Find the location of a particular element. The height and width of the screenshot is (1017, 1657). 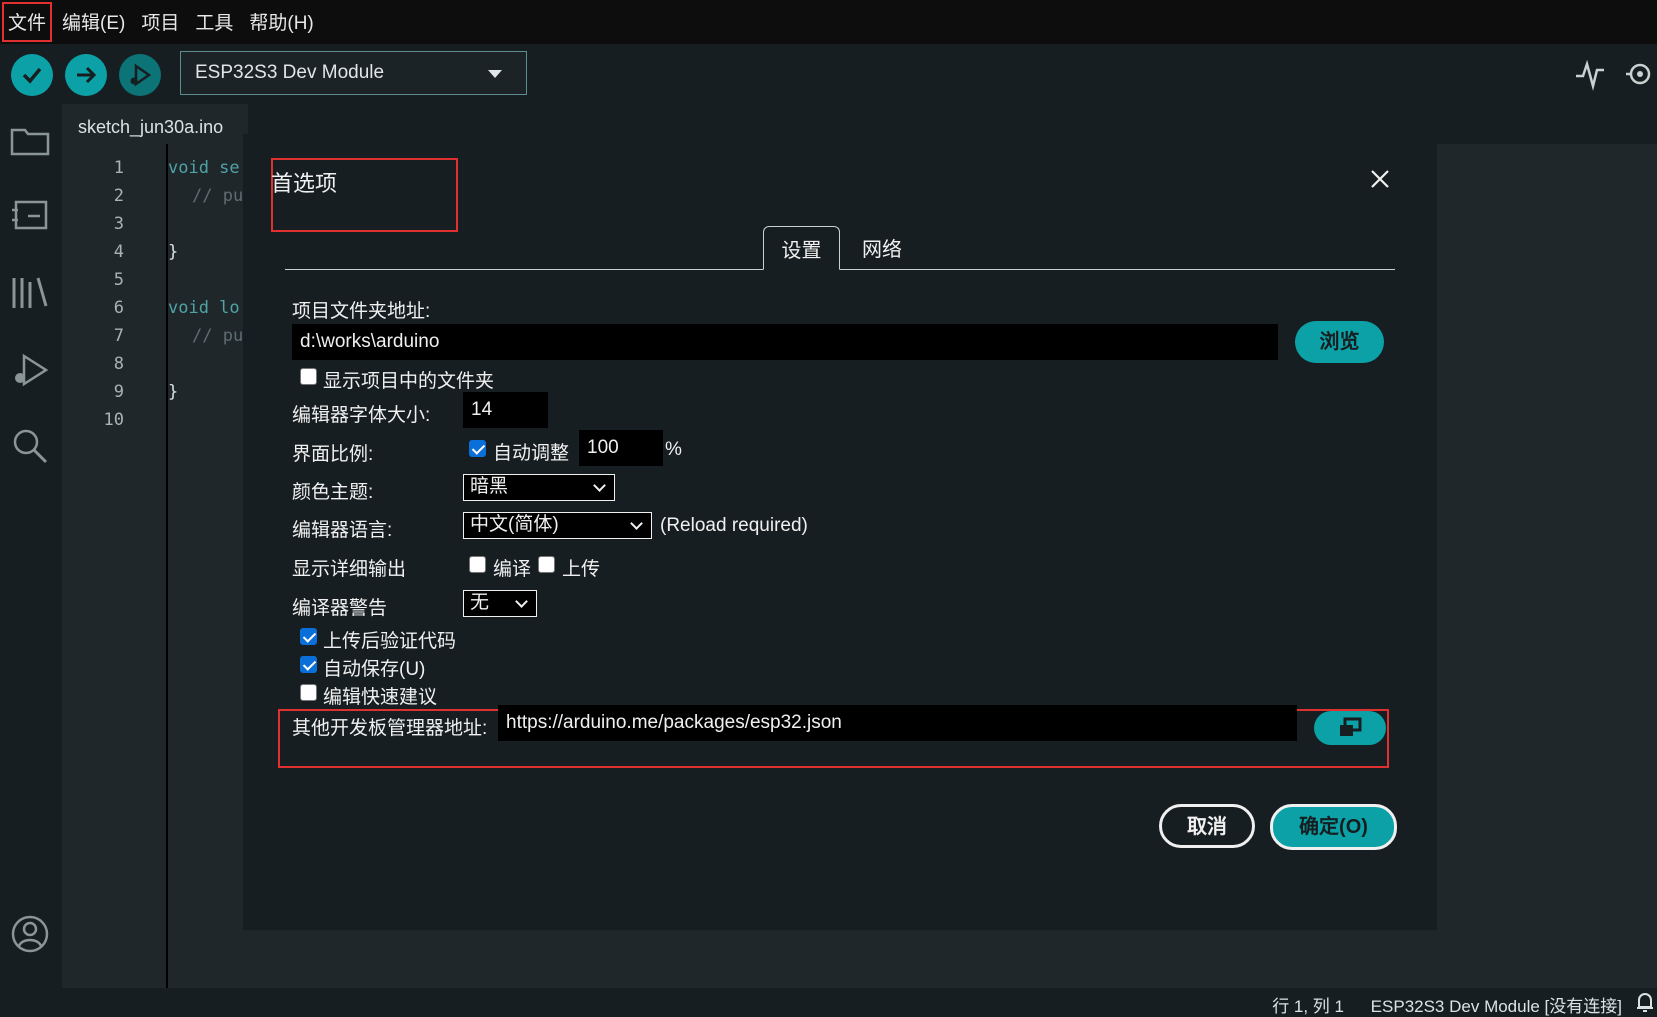

ok-button: 确定(O) is located at coordinates (1333, 827).